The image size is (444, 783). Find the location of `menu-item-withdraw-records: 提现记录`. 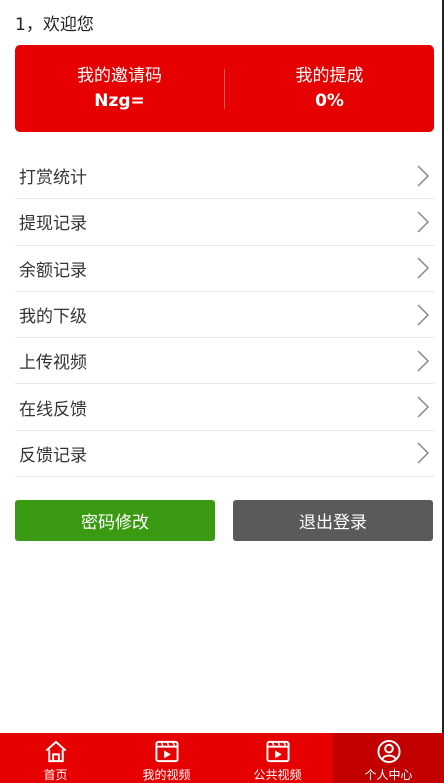

menu-item-withdraw-records: 提现记录 is located at coordinates (224, 222).